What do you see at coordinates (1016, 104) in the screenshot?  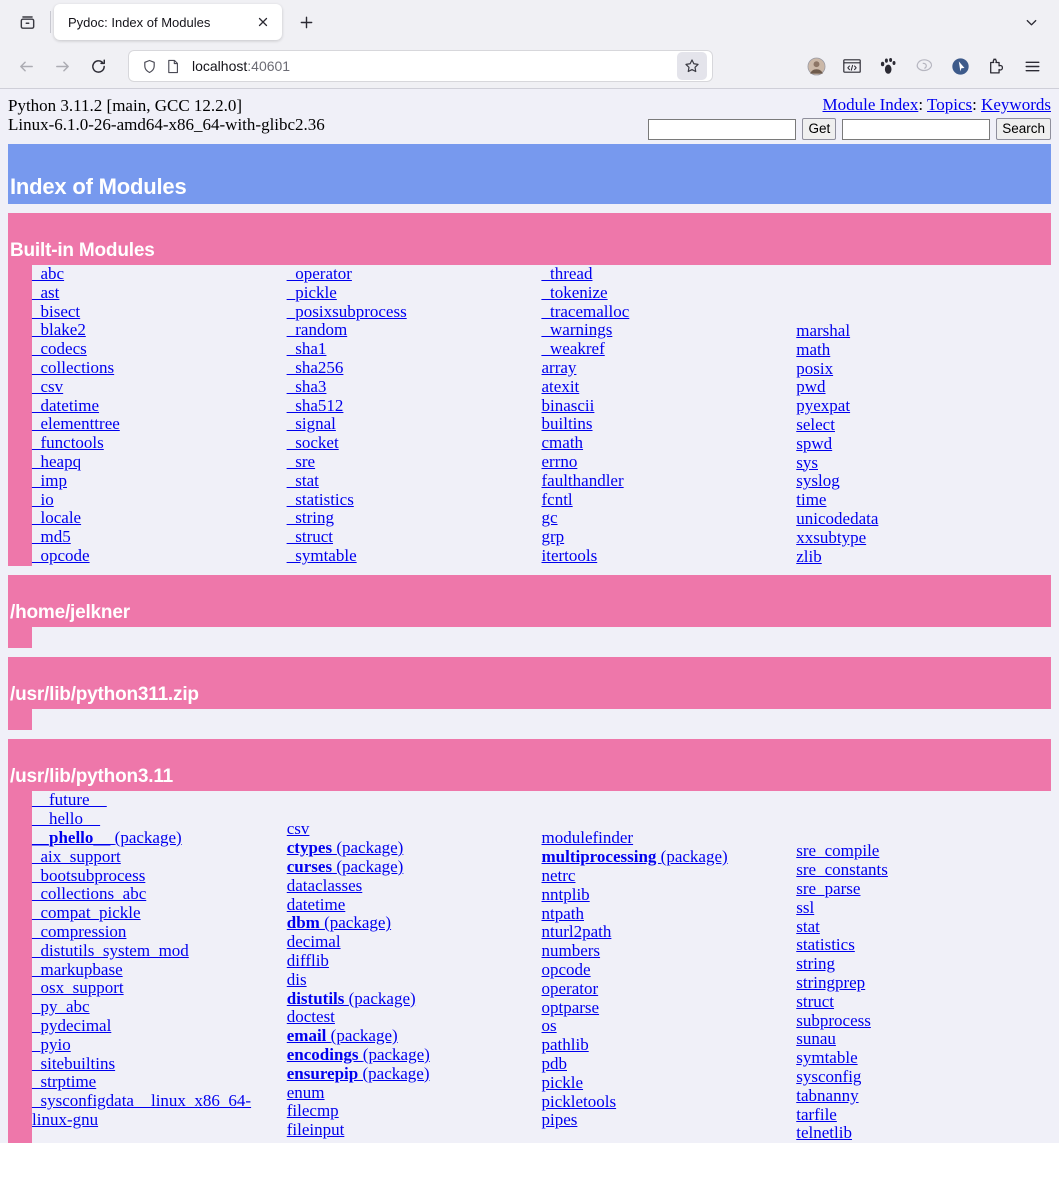 I see `keywords-link: Keywords` at bounding box center [1016, 104].